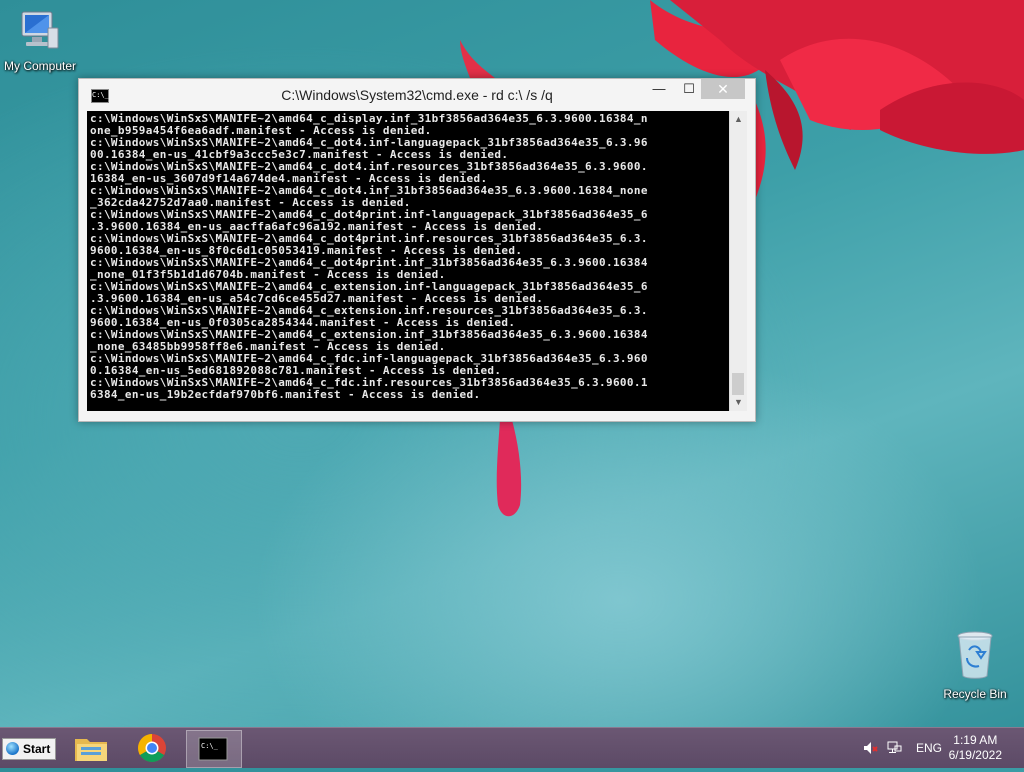  I want to click on computer-icon, so click(40, 30).